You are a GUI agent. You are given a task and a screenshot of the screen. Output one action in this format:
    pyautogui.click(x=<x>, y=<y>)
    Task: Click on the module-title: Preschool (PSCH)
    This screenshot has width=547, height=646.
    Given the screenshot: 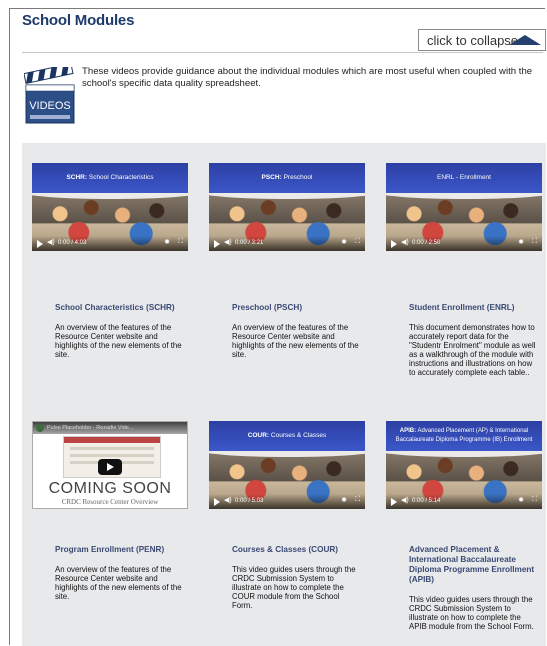 What is the action you would take?
    pyautogui.click(x=287, y=308)
    